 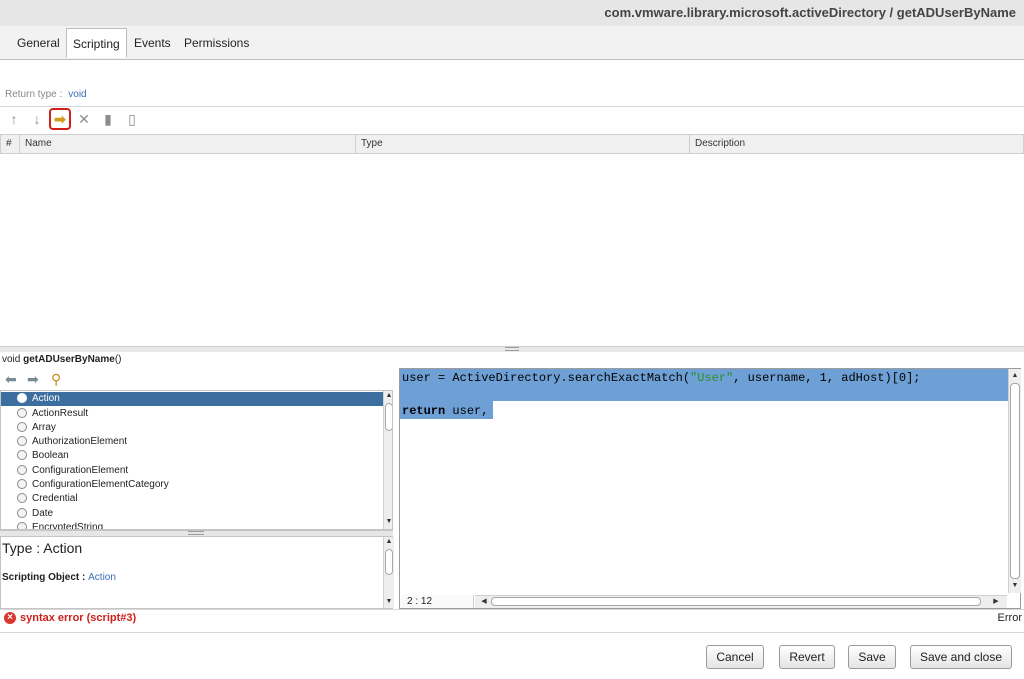 What do you see at coordinates (192, 514) in the screenshot?
I see `list-item: Date` at bounding box center [192, 514].